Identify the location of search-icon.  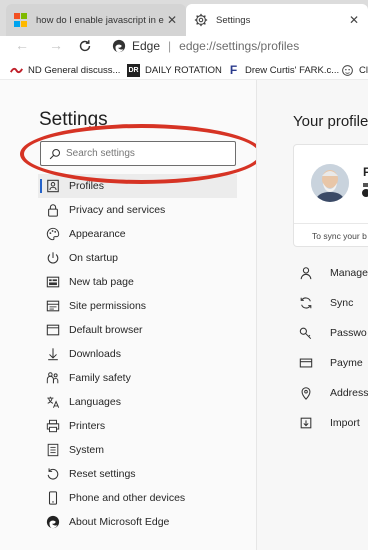
(55, 153).